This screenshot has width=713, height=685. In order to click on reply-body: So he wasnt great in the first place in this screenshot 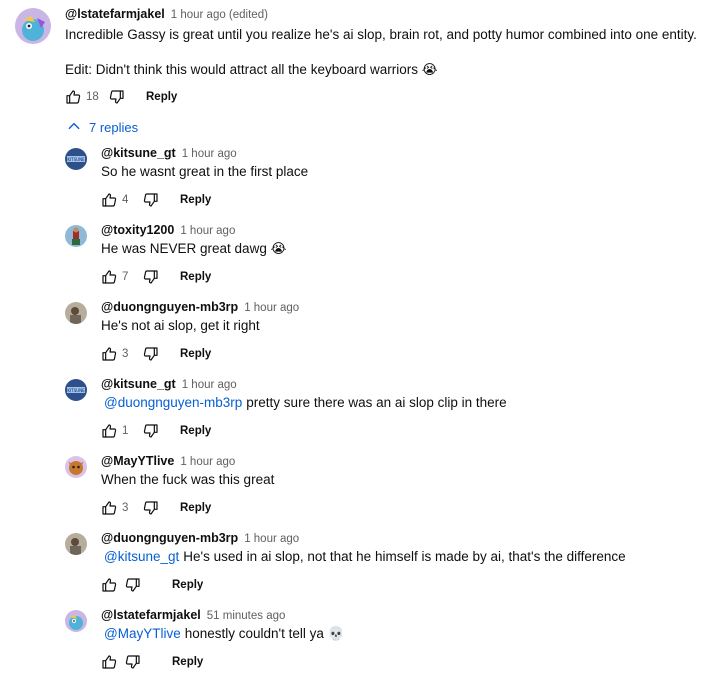, I will do `click(205, 171)`.